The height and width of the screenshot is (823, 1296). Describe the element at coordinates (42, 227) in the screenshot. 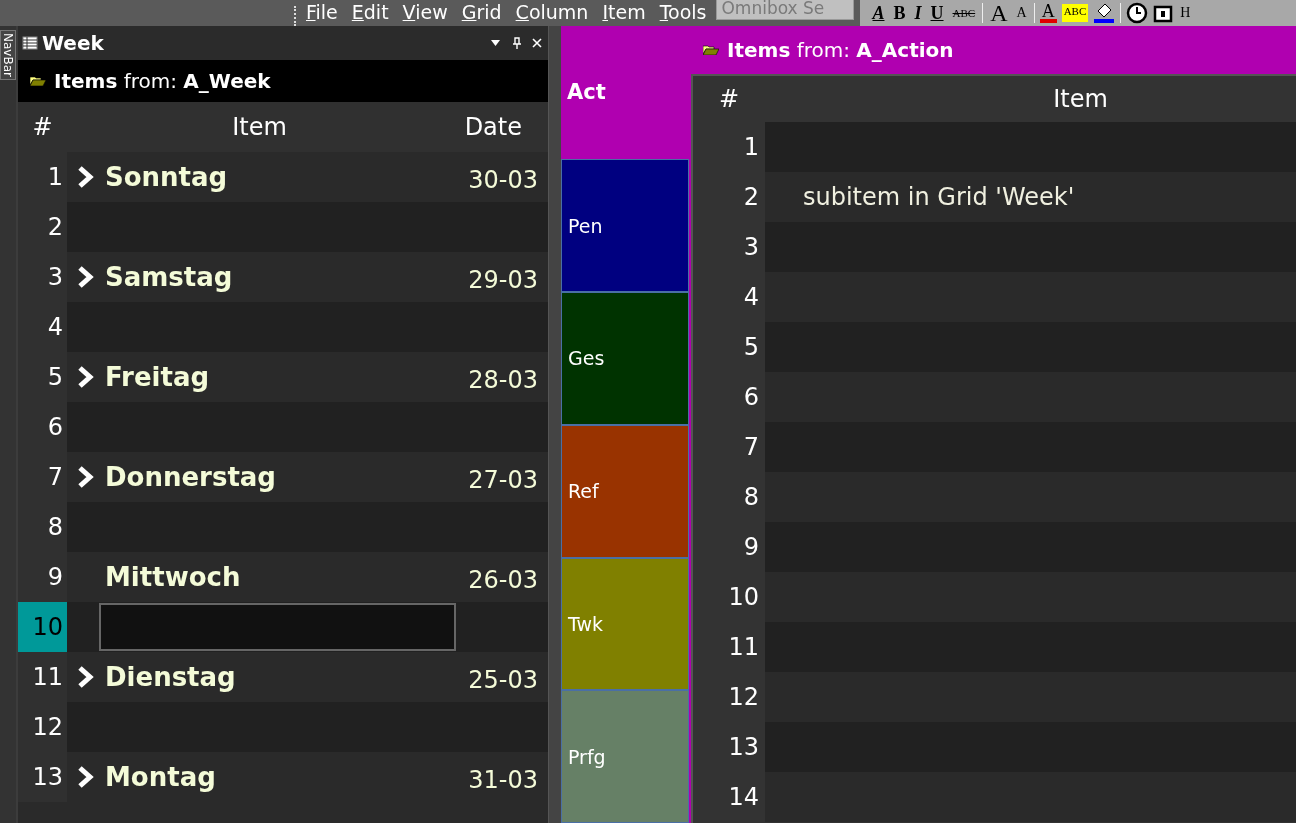

I see `row-number: 2` at that location.